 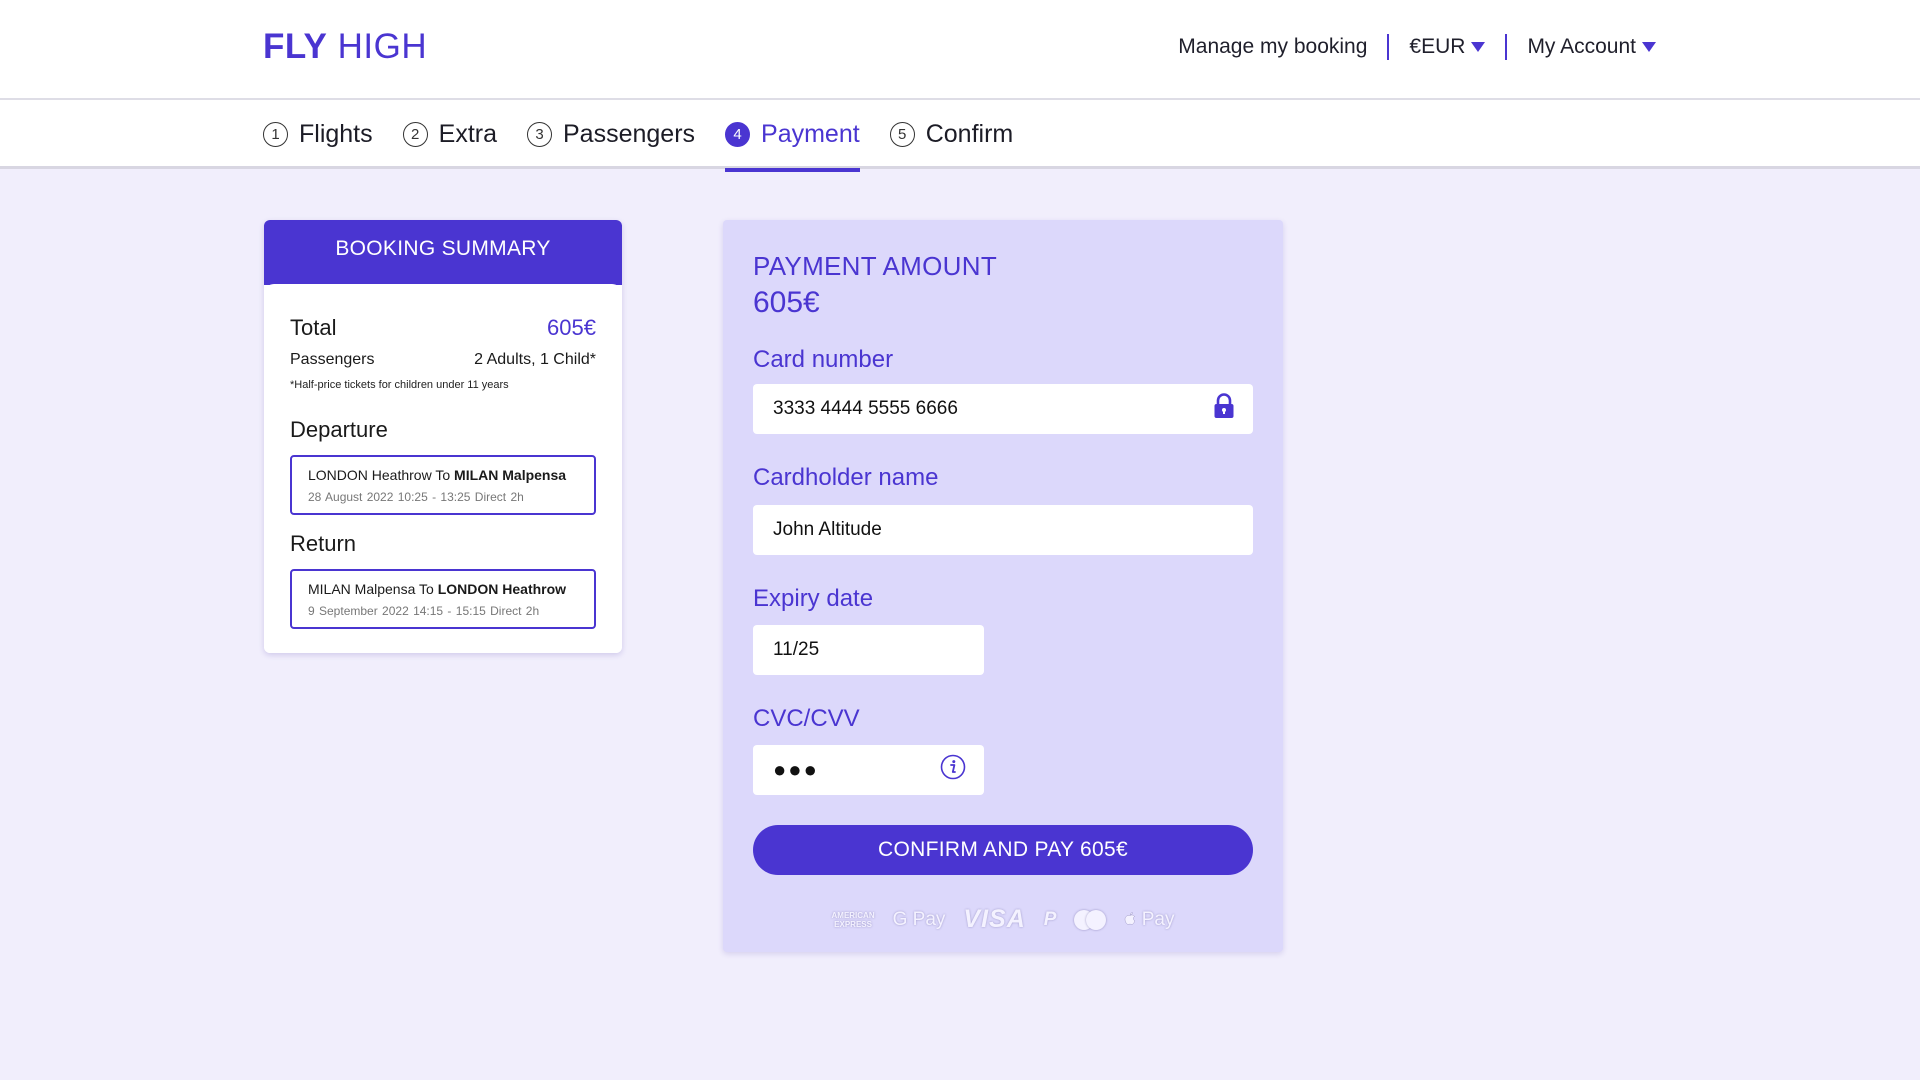 I want to click on cardholder-name-label: Cardholder name, so click(x=846, y=477).